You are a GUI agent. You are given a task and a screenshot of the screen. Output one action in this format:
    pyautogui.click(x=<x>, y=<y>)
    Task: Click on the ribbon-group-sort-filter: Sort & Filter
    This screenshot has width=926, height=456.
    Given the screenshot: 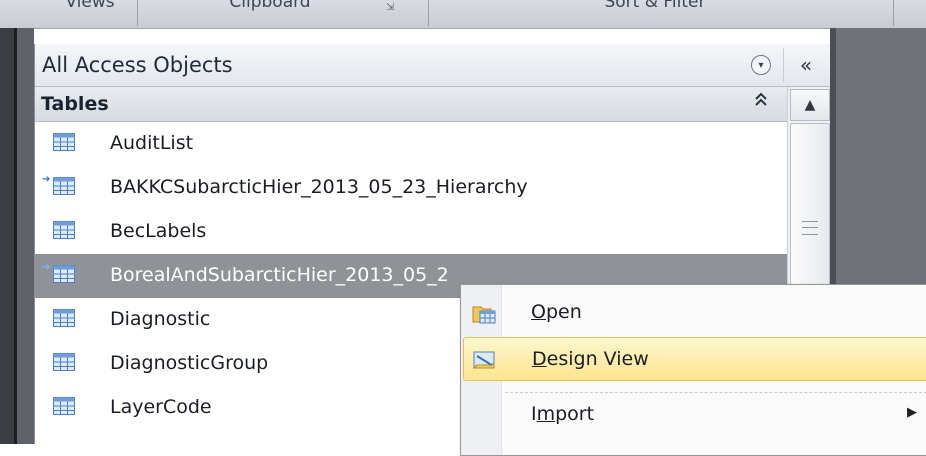 What is the action you would take?
    pyautogui.click(x=655, y=6)
    